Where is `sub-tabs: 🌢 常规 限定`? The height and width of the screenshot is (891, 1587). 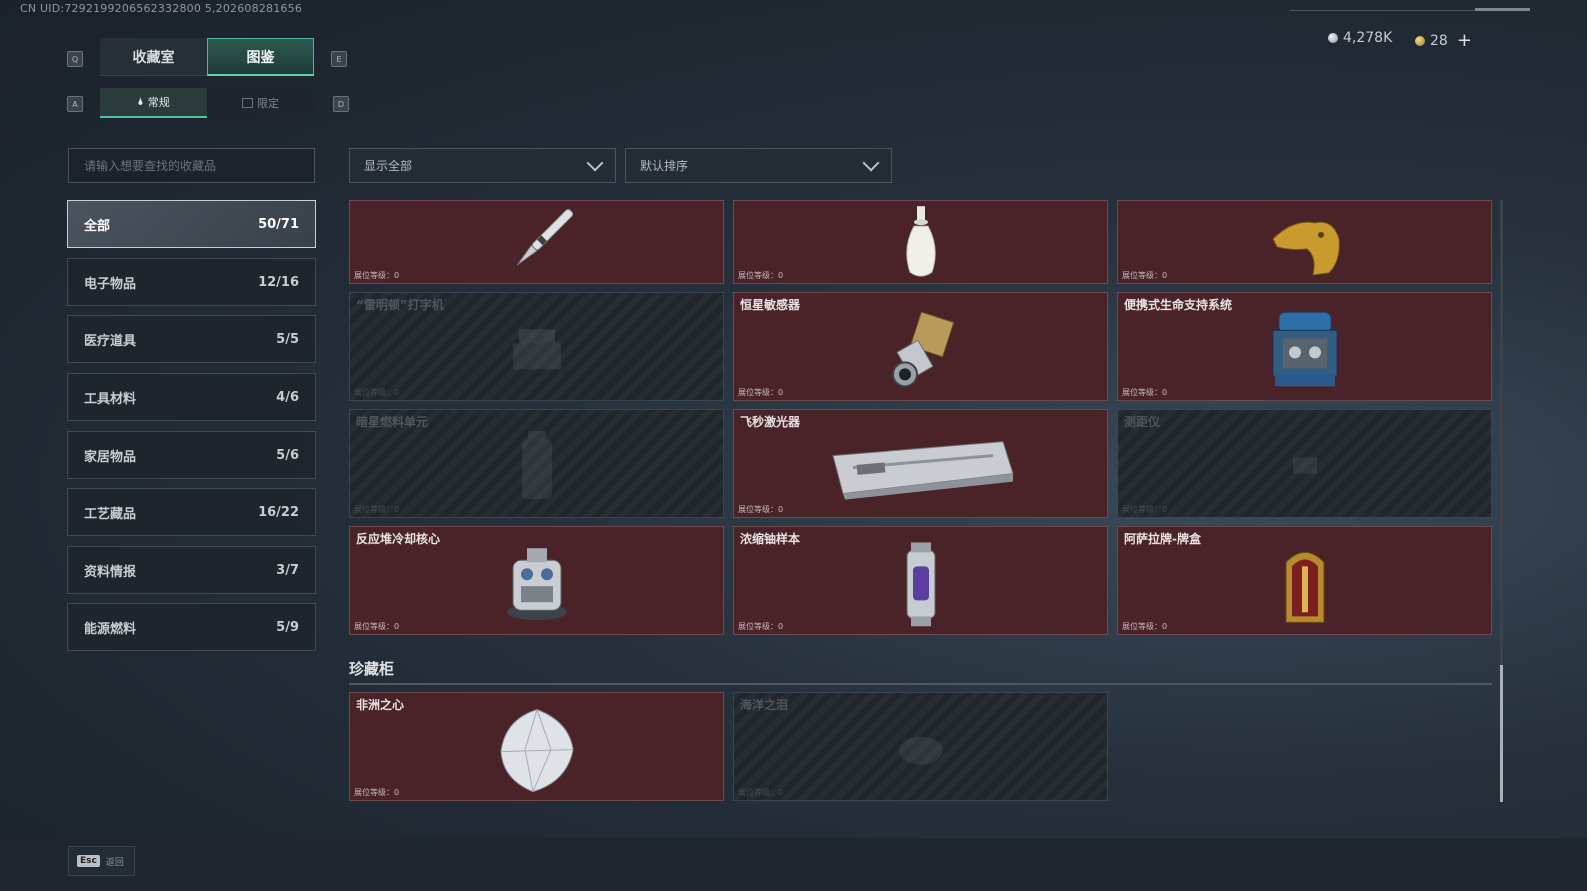
sub-tabs: 🌢 常规 限定 is located at coordinates (207, 103).